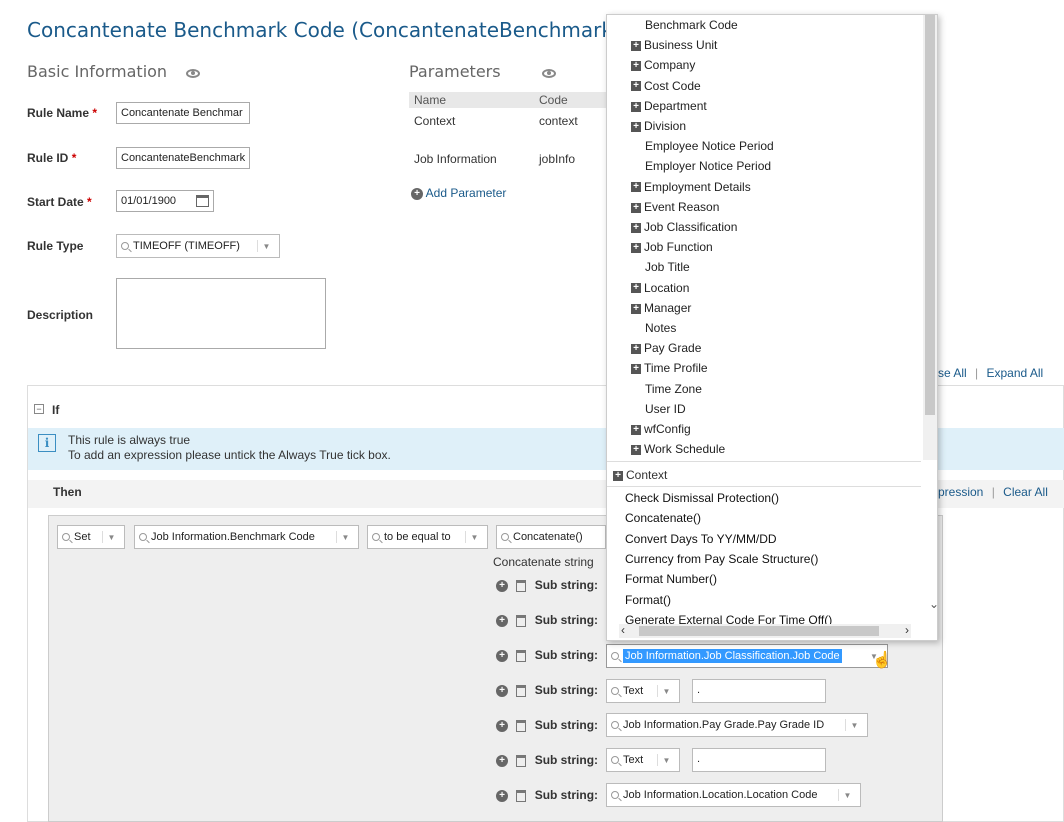 The height and width of the screenshot is (822, 1064). What do you see at coordinates (246, 537) in the screenshot?
I see `field-select: Job Information.Benchmark Code ▼` at bounding box center [246, 537].